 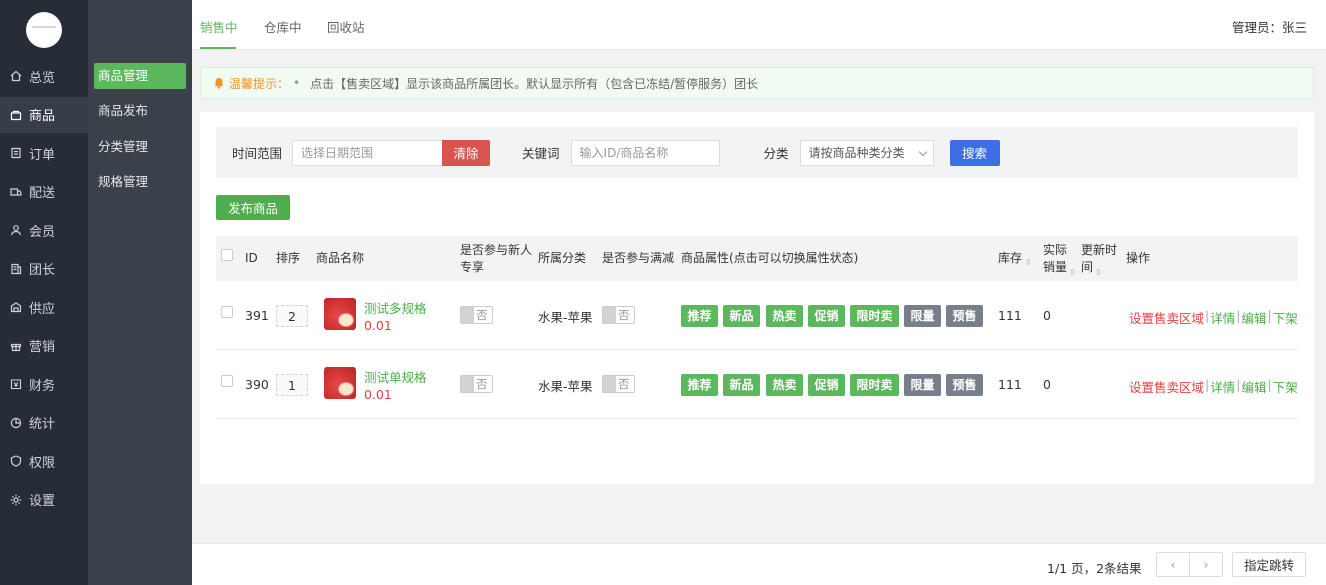 I want to click on row-category: 水果-苹果, so click(x=565, y=317).